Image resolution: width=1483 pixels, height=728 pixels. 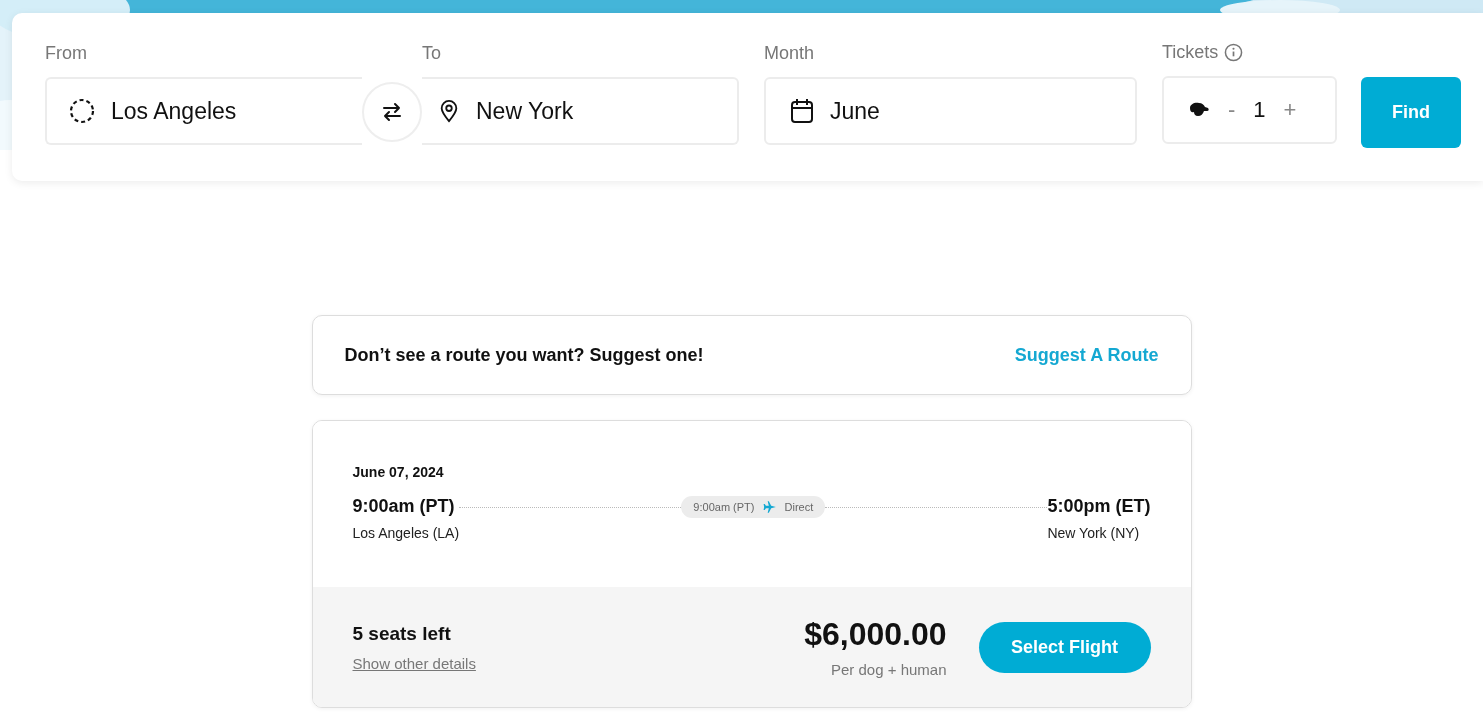 I want to click on from-field: Los Angeles, so click(x=203, y=111).